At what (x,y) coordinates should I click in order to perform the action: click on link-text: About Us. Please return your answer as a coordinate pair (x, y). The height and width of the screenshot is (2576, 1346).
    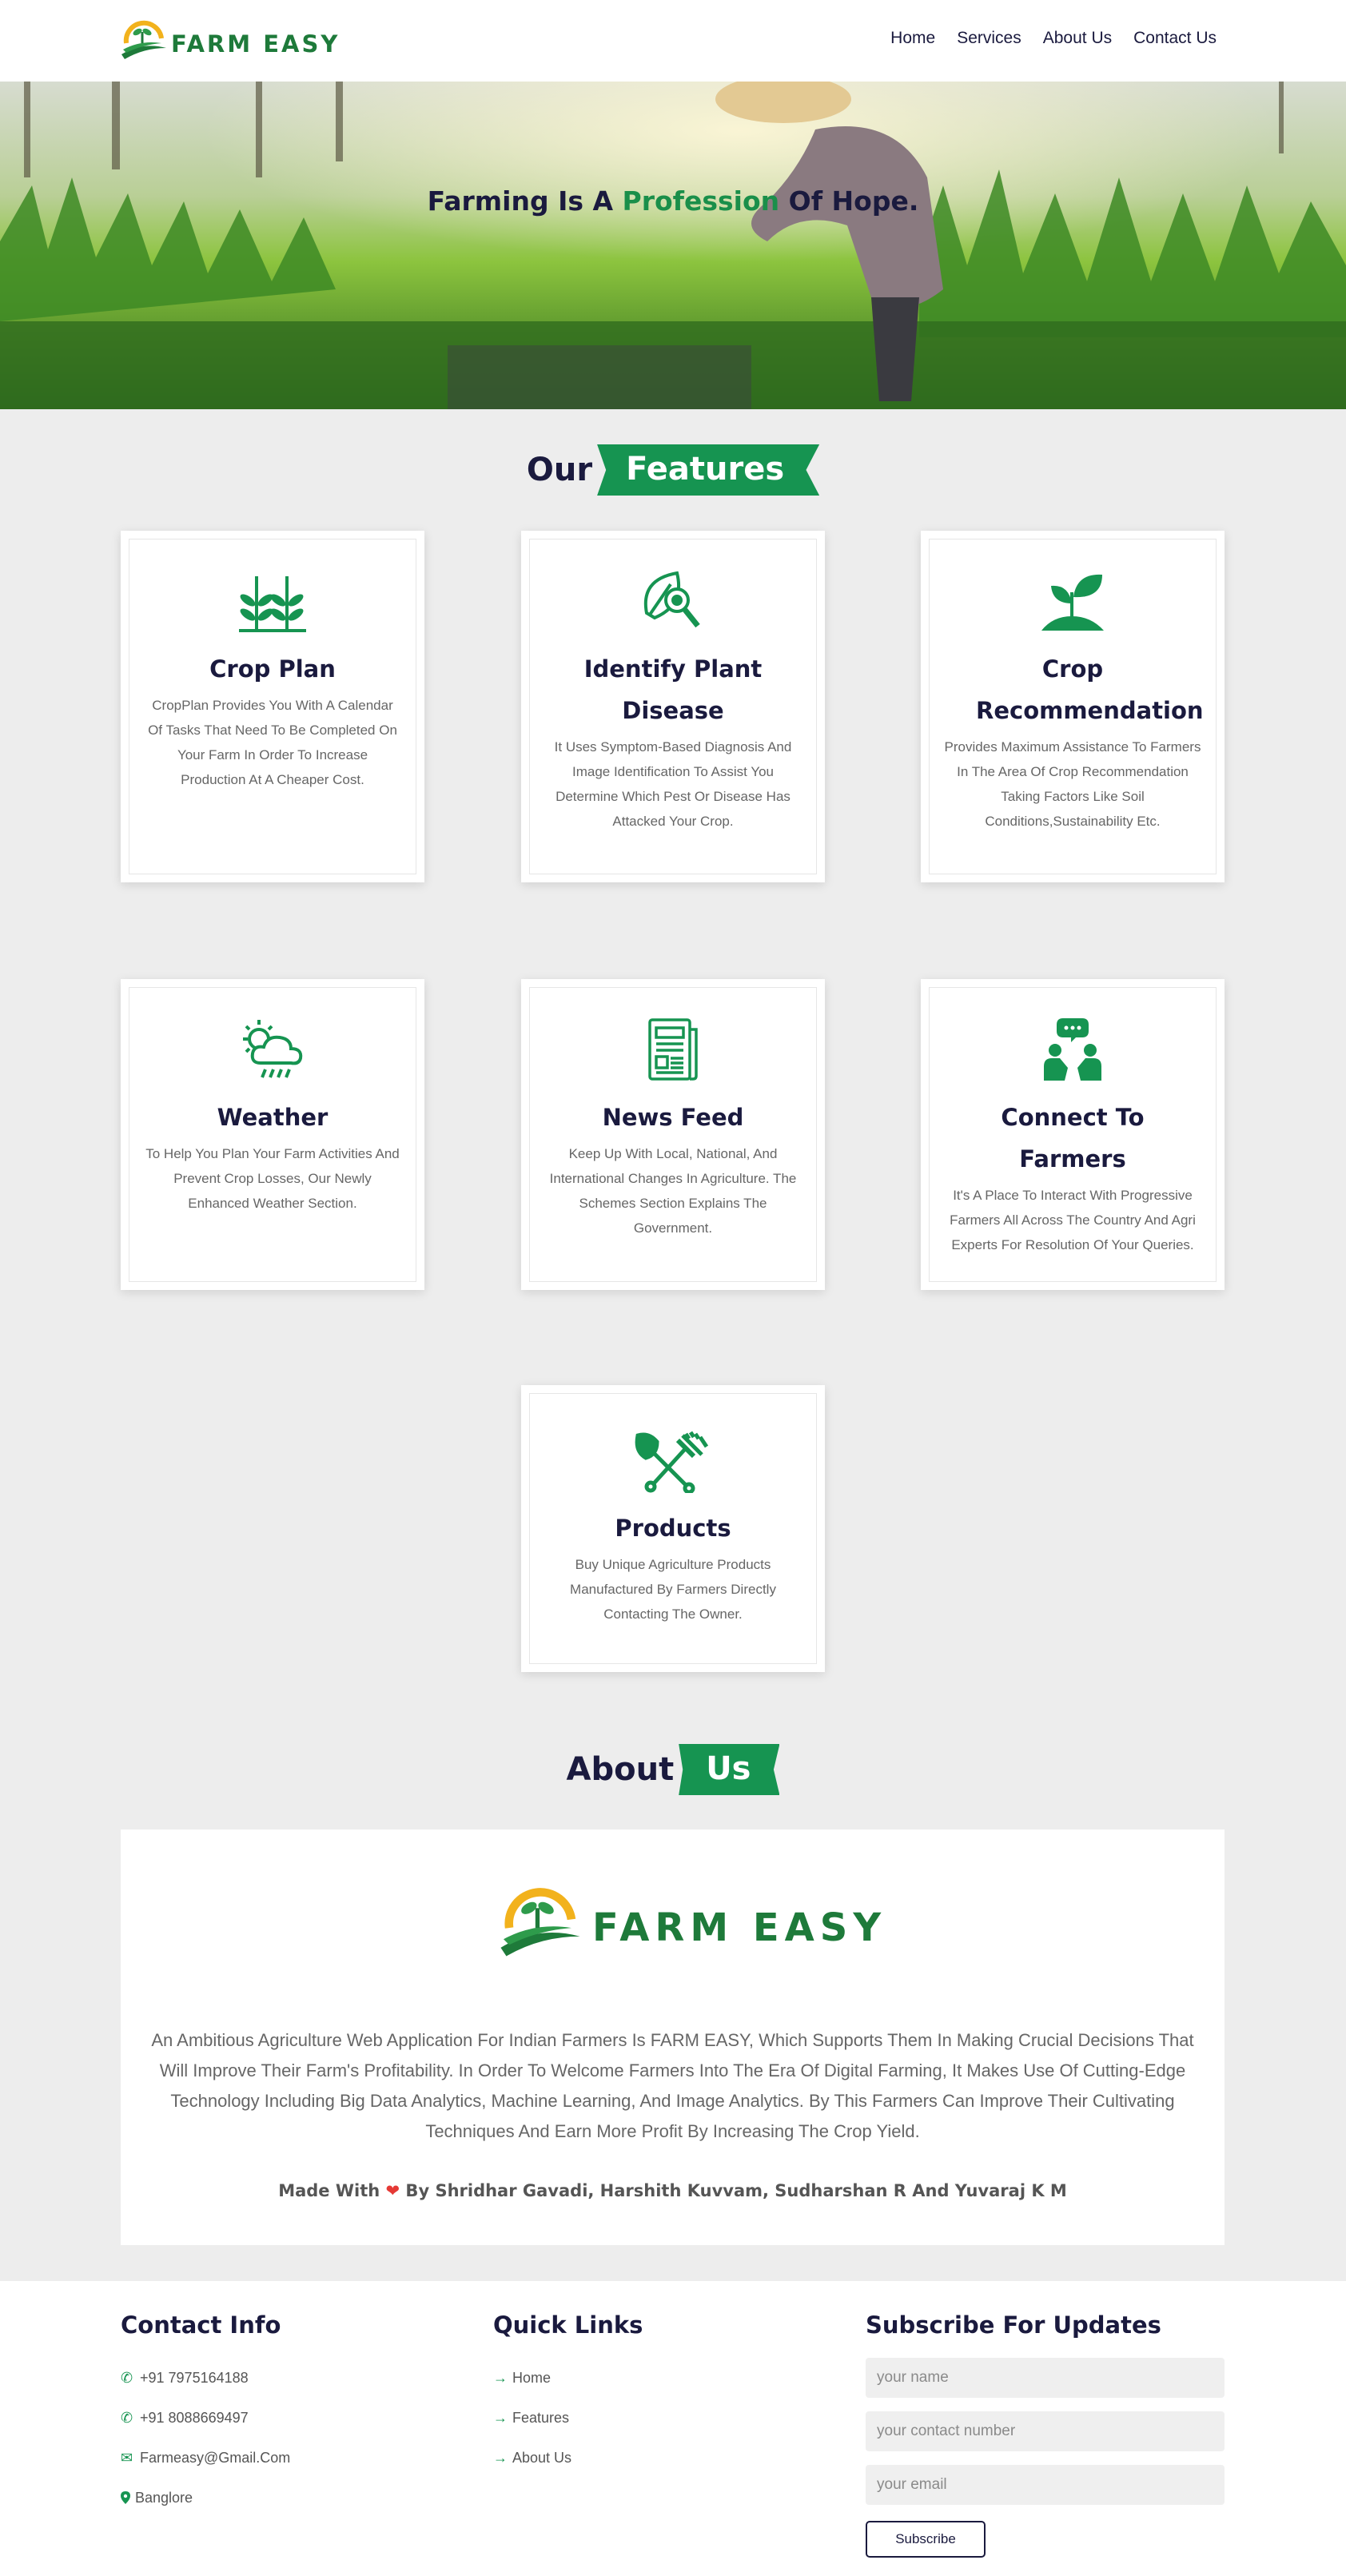
    Looking at the image, I should click on (542, 2457).